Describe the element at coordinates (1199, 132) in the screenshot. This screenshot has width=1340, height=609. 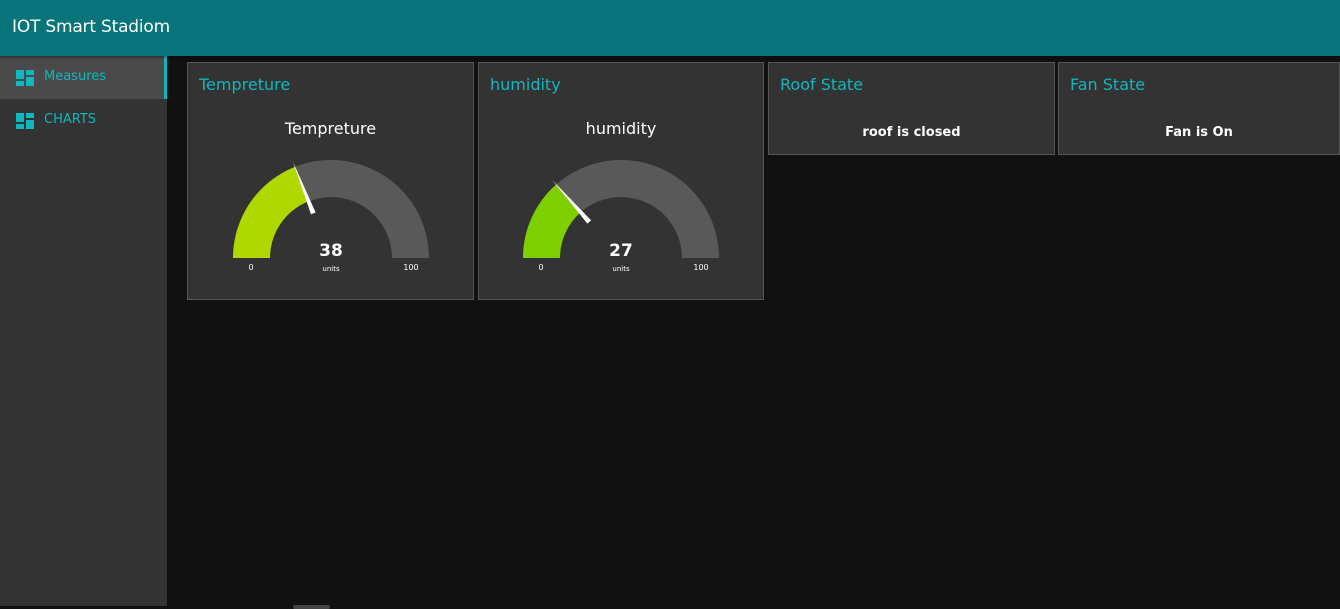
I see `fan-state-text: Fan is On` at that location.